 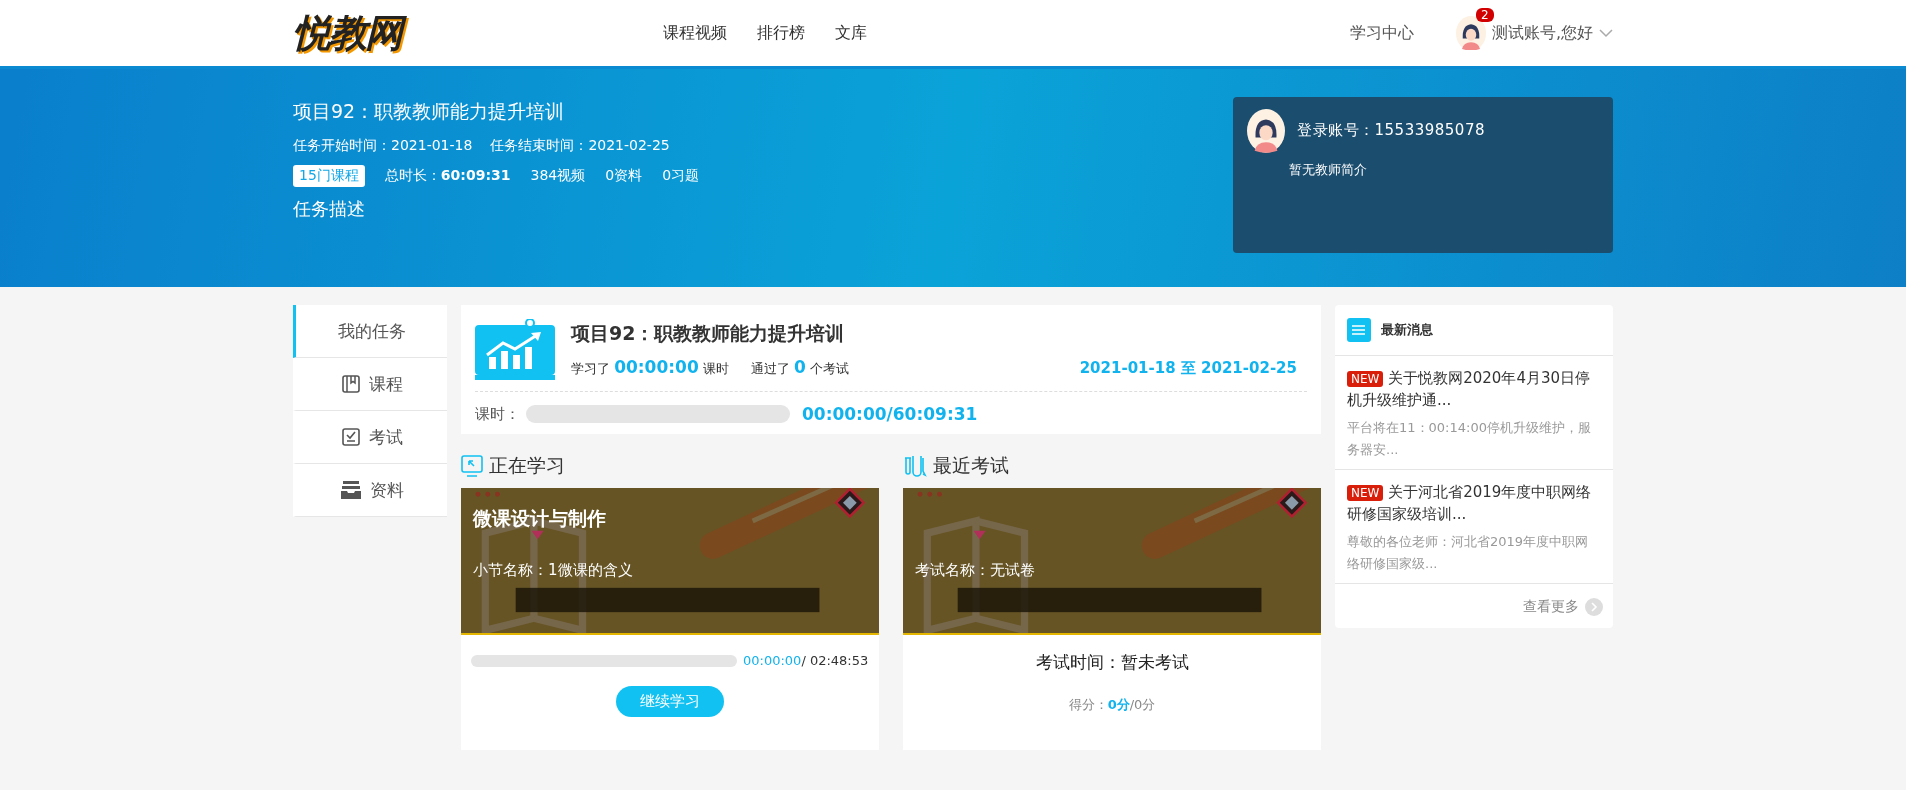 What do you see at coordinates (350, 437) in the screenshot?
I see `checklist-icon` at bounding box center [350, 437].